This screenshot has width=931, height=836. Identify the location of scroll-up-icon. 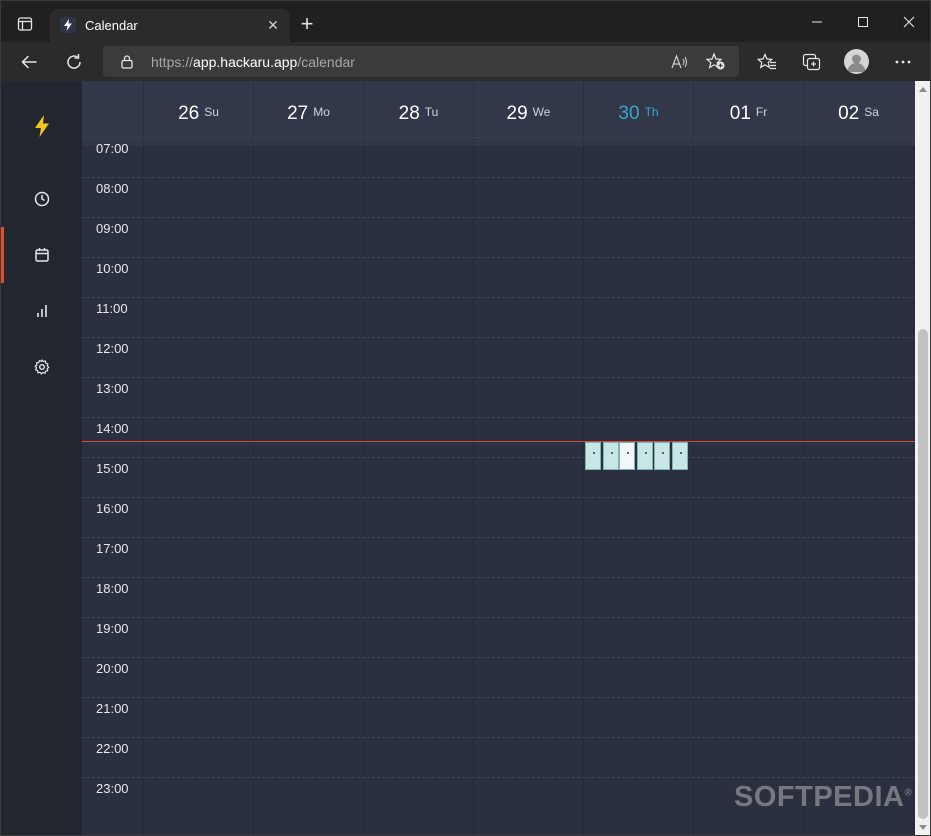
(922, 89).